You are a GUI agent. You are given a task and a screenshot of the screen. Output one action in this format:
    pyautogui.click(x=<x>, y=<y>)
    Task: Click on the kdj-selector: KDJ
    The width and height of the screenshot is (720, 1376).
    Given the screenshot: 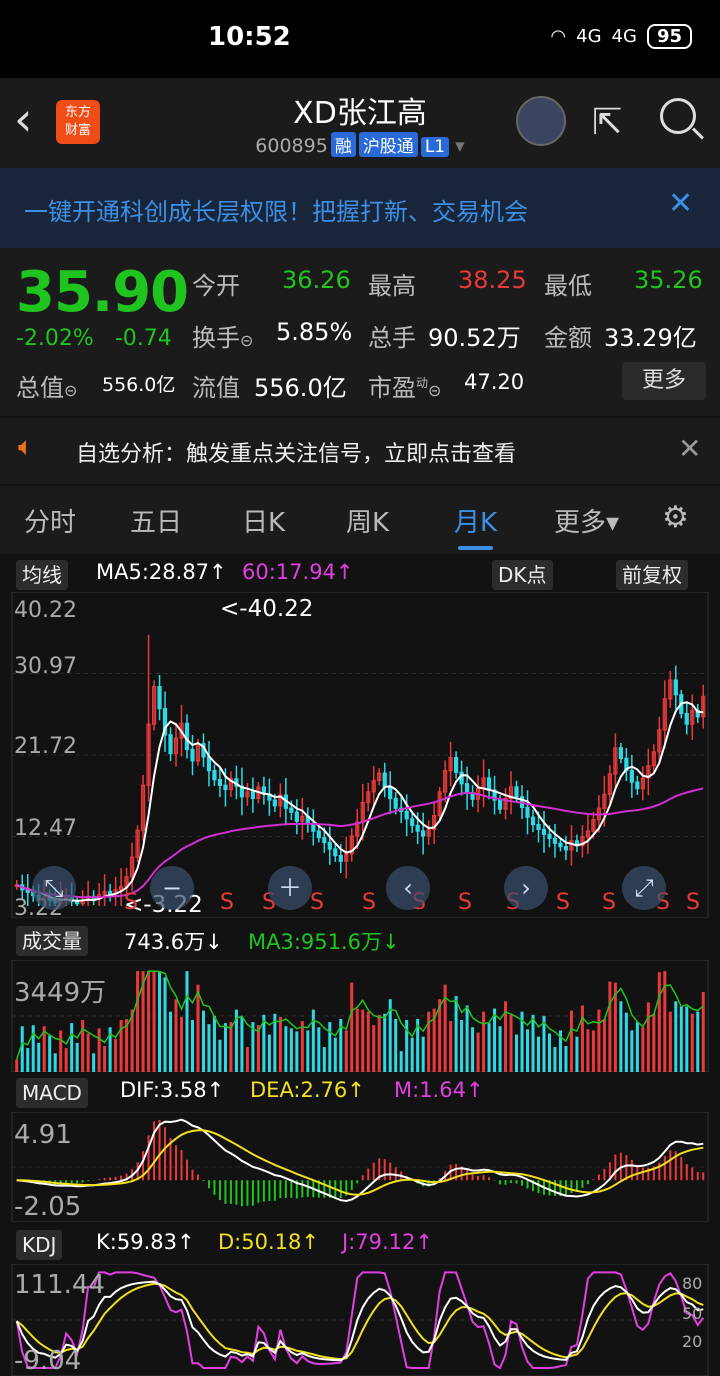 What is the action you would take?
    pyautogui.click(x=39, y=1245)
    